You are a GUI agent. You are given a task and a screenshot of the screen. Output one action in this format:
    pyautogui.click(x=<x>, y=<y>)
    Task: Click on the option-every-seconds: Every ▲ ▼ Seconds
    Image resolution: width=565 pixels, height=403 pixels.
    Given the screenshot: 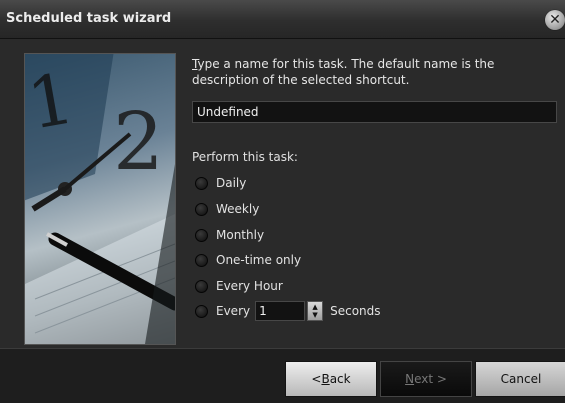 What is the action you would take?
    pyautogui.click(x=288, y=311)
    